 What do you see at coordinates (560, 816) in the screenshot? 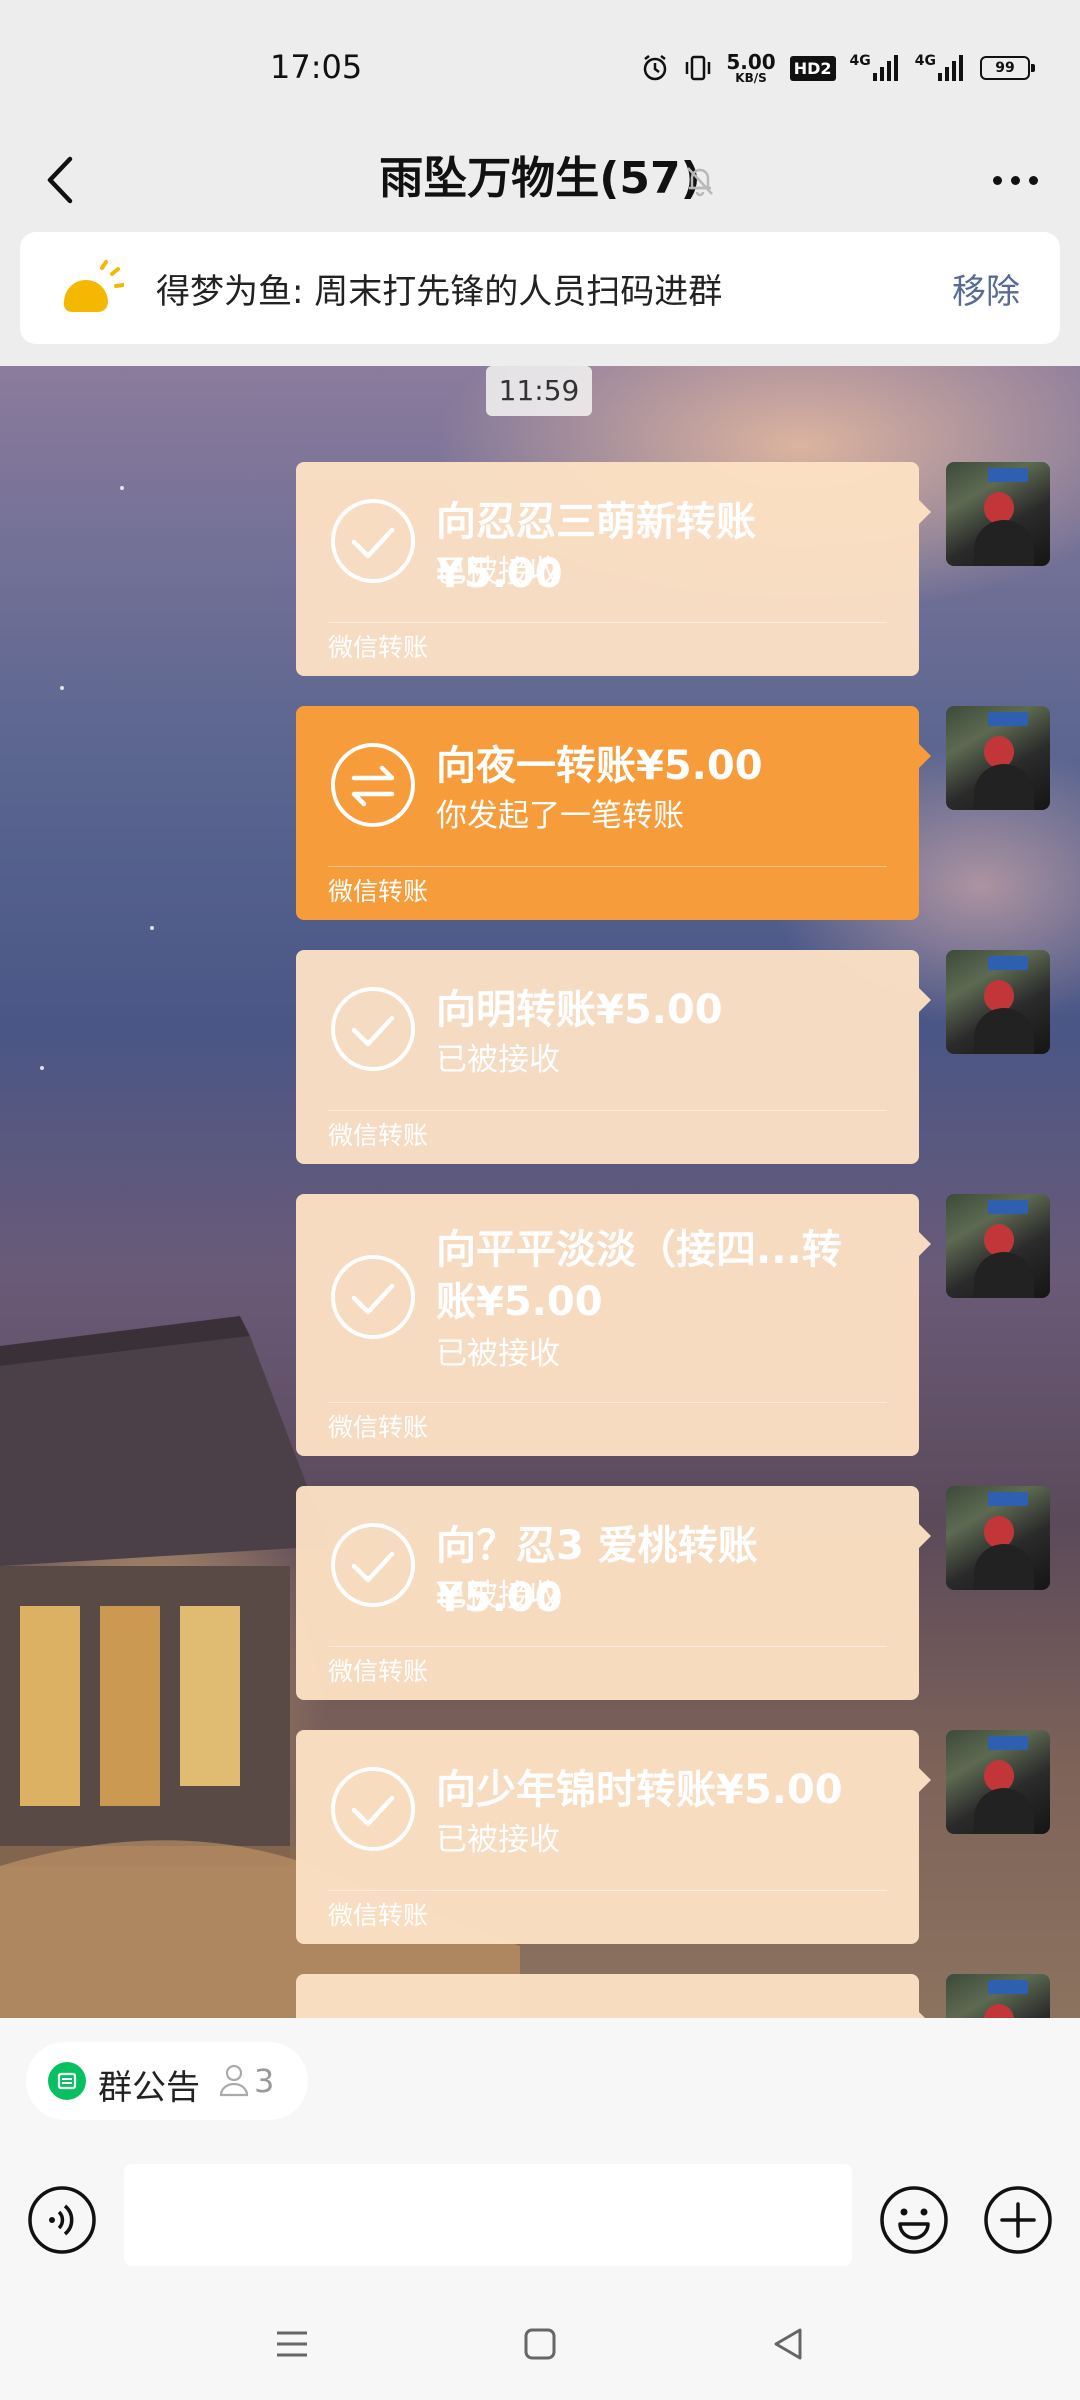
I see `transfer-status: 你发起了一笔转账` at bounding box center [560, 816].